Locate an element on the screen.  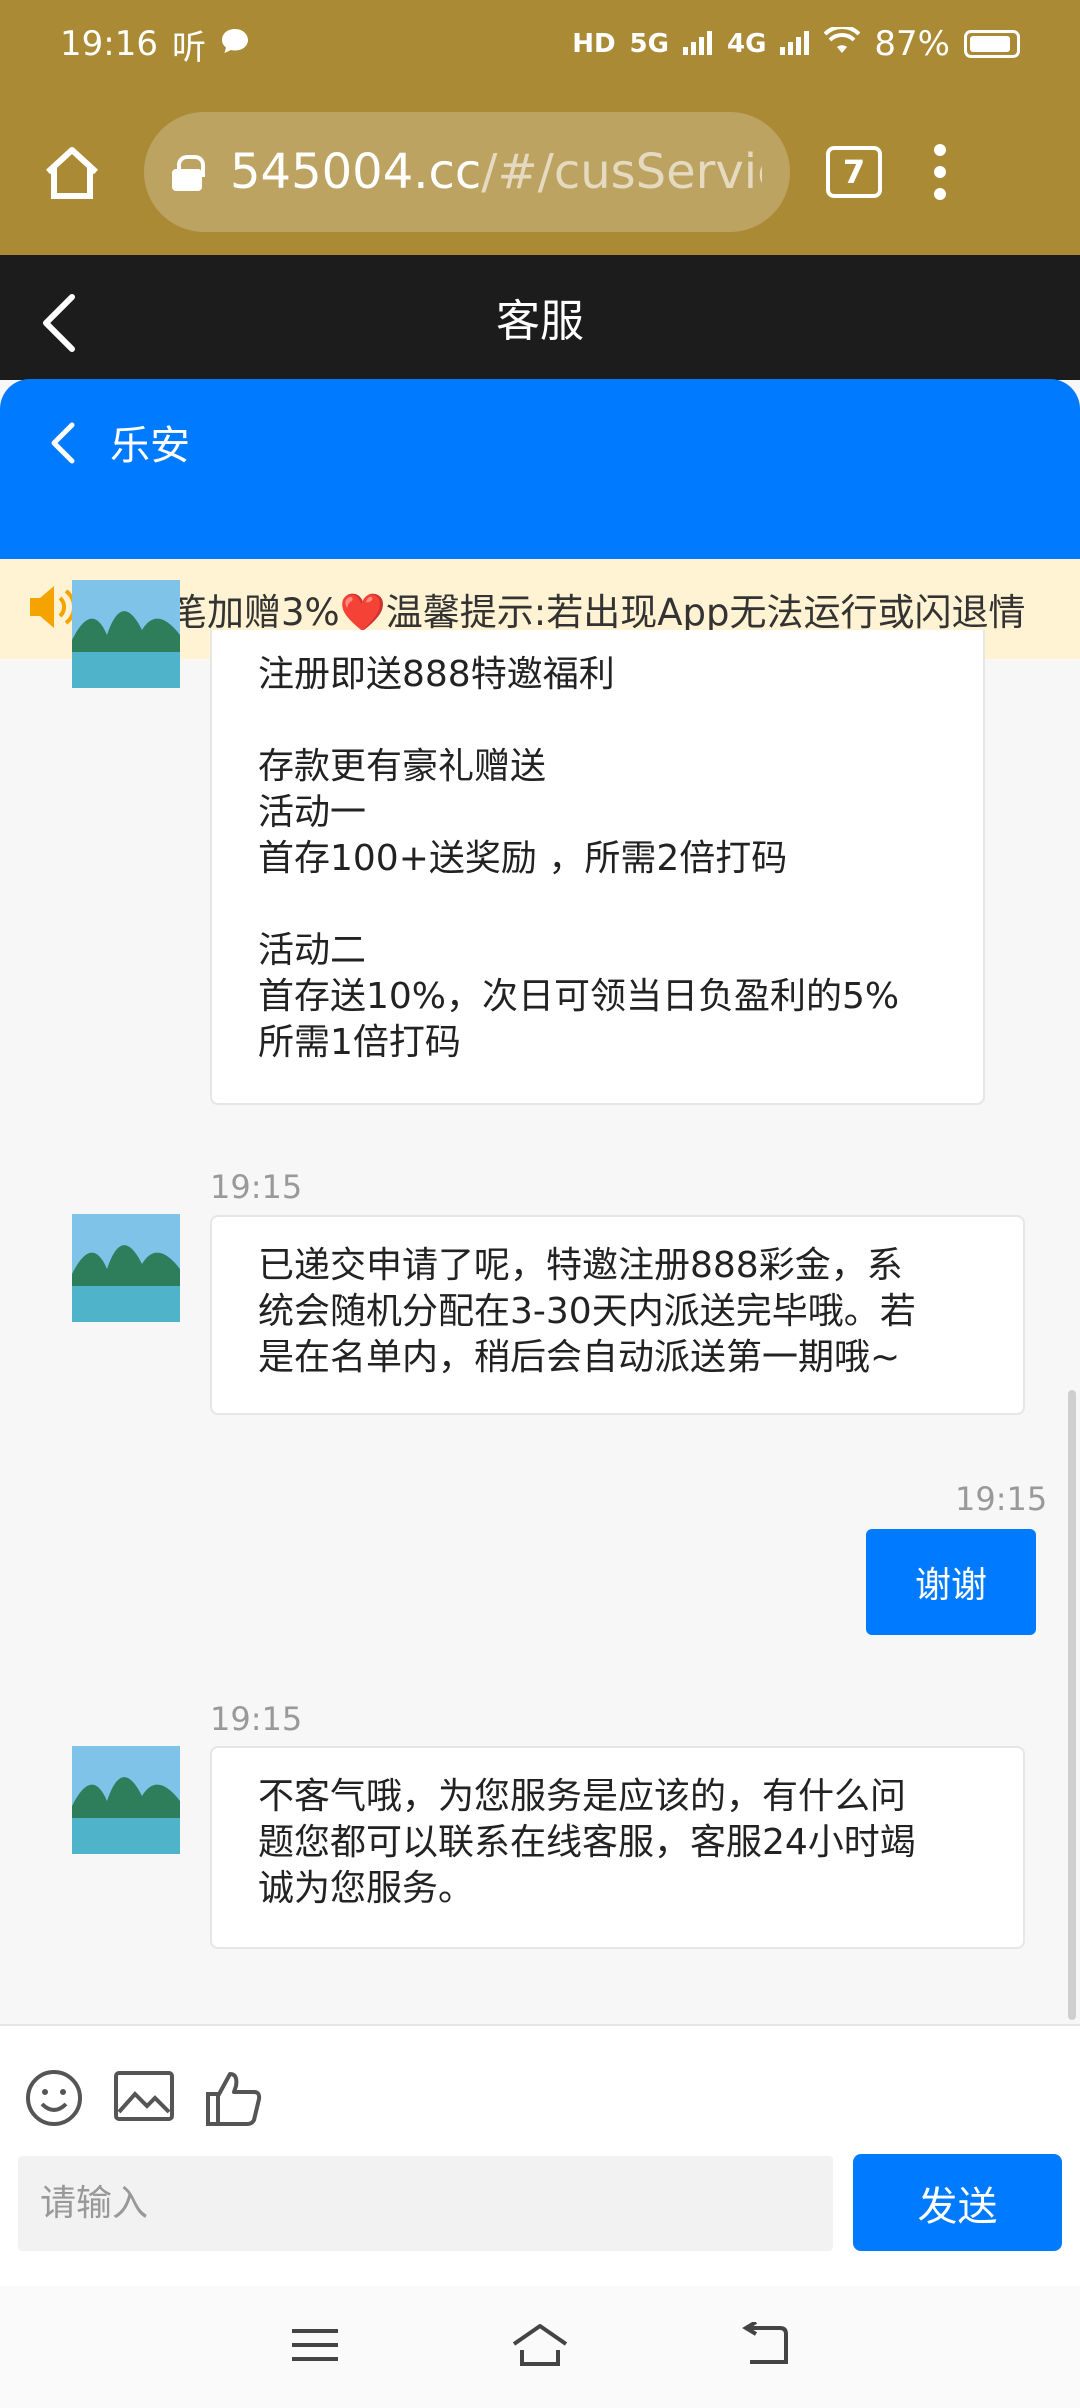
like-button is located at coordinates (234, 2100).